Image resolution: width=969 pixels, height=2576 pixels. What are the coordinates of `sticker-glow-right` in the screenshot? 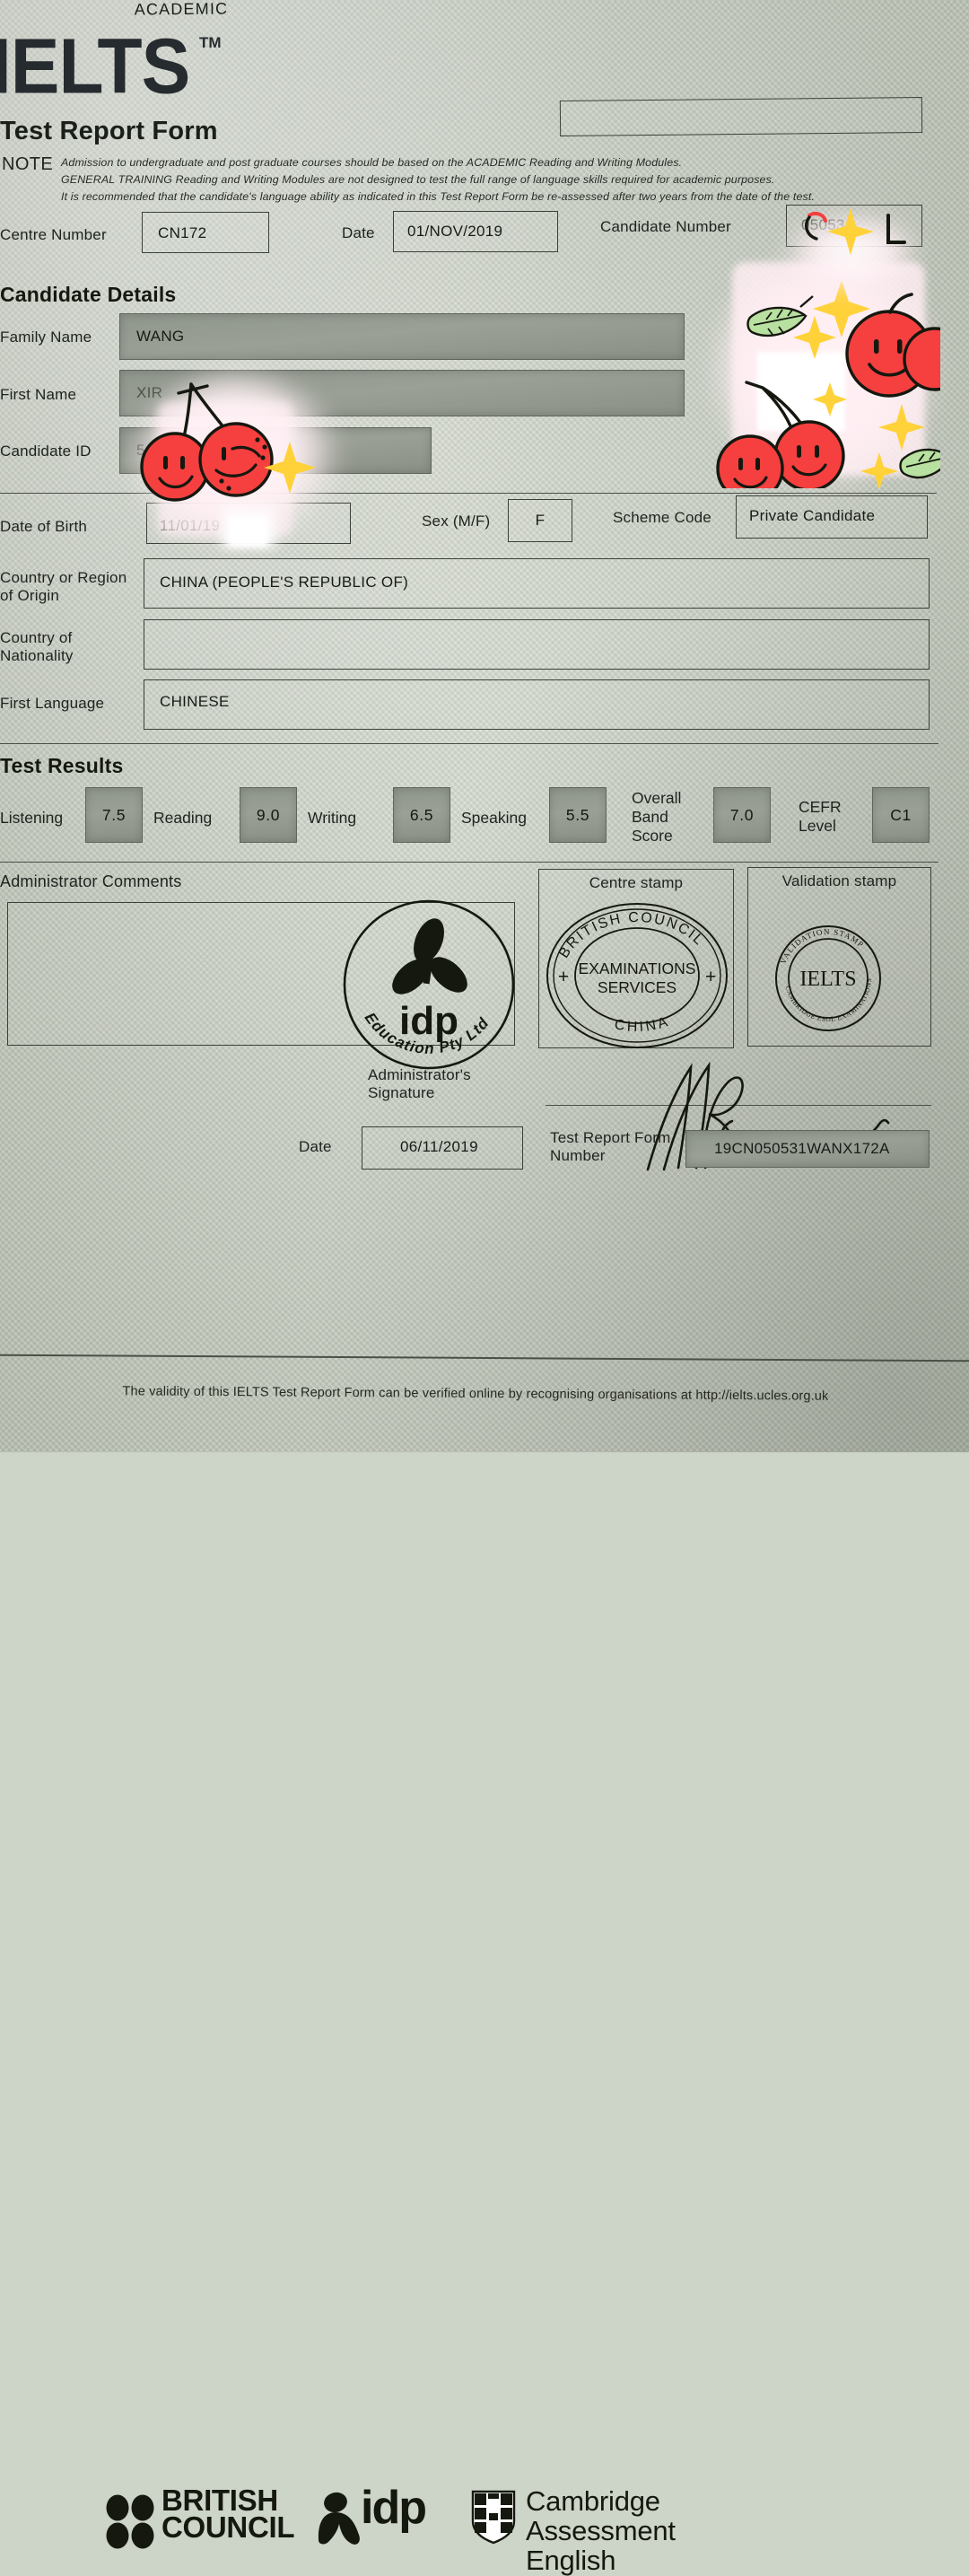 It's located at (823, 369).